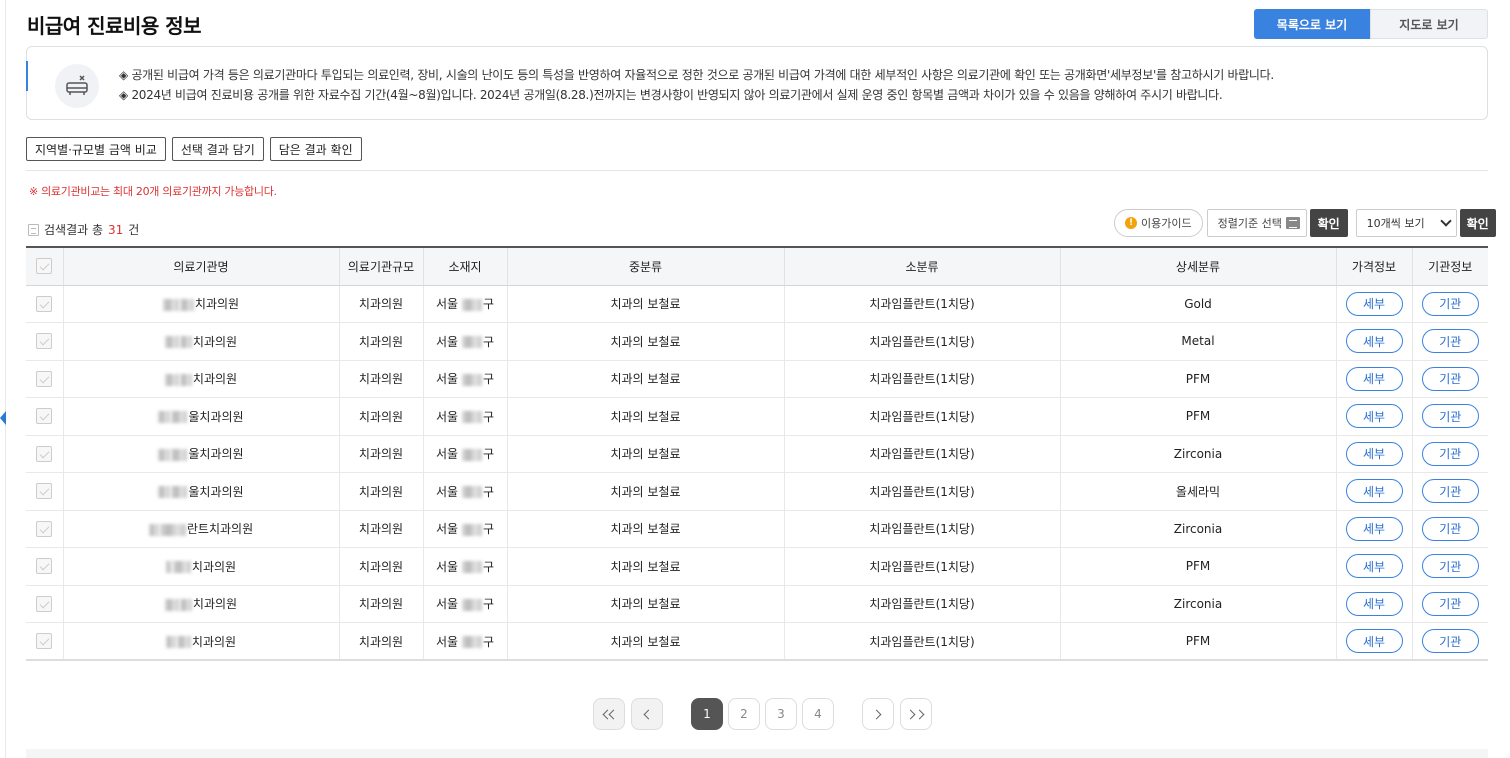  What do you see at coordinates (201, 266) in the screenshot?
I see `header-institution-name: 의료기관명` at bounding box center [201, 266].